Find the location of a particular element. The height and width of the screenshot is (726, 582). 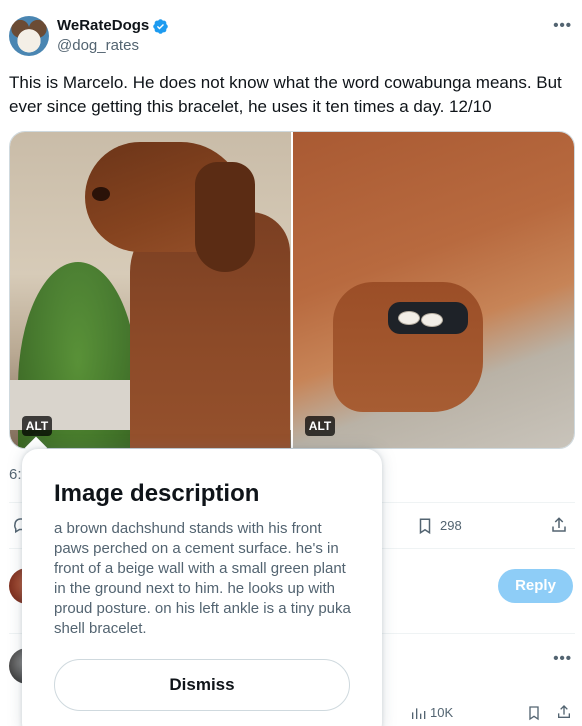

verified-badge-icon is located at coordinates (160, 26).